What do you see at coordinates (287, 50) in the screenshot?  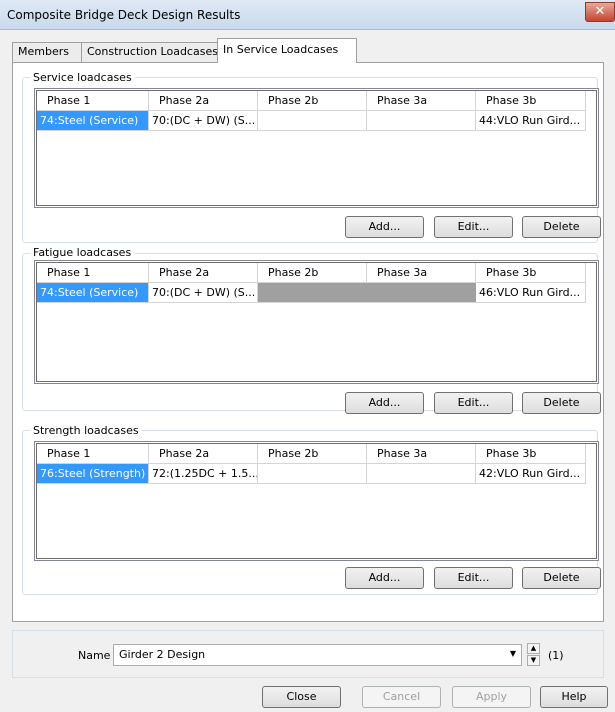 I see `tab-in-service-loadcases: In Service Loadcases` at bounding box center [287, 50].